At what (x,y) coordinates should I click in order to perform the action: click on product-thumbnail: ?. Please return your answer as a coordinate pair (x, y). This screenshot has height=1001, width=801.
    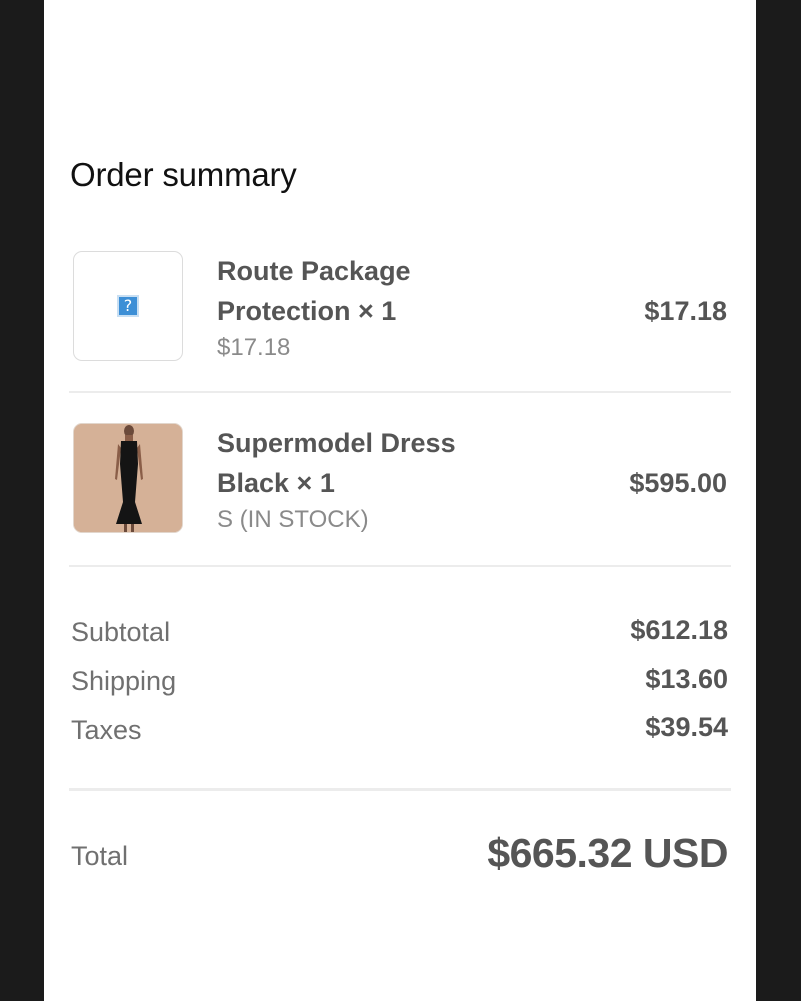
    Looking at the image, I should click on (128, 306).